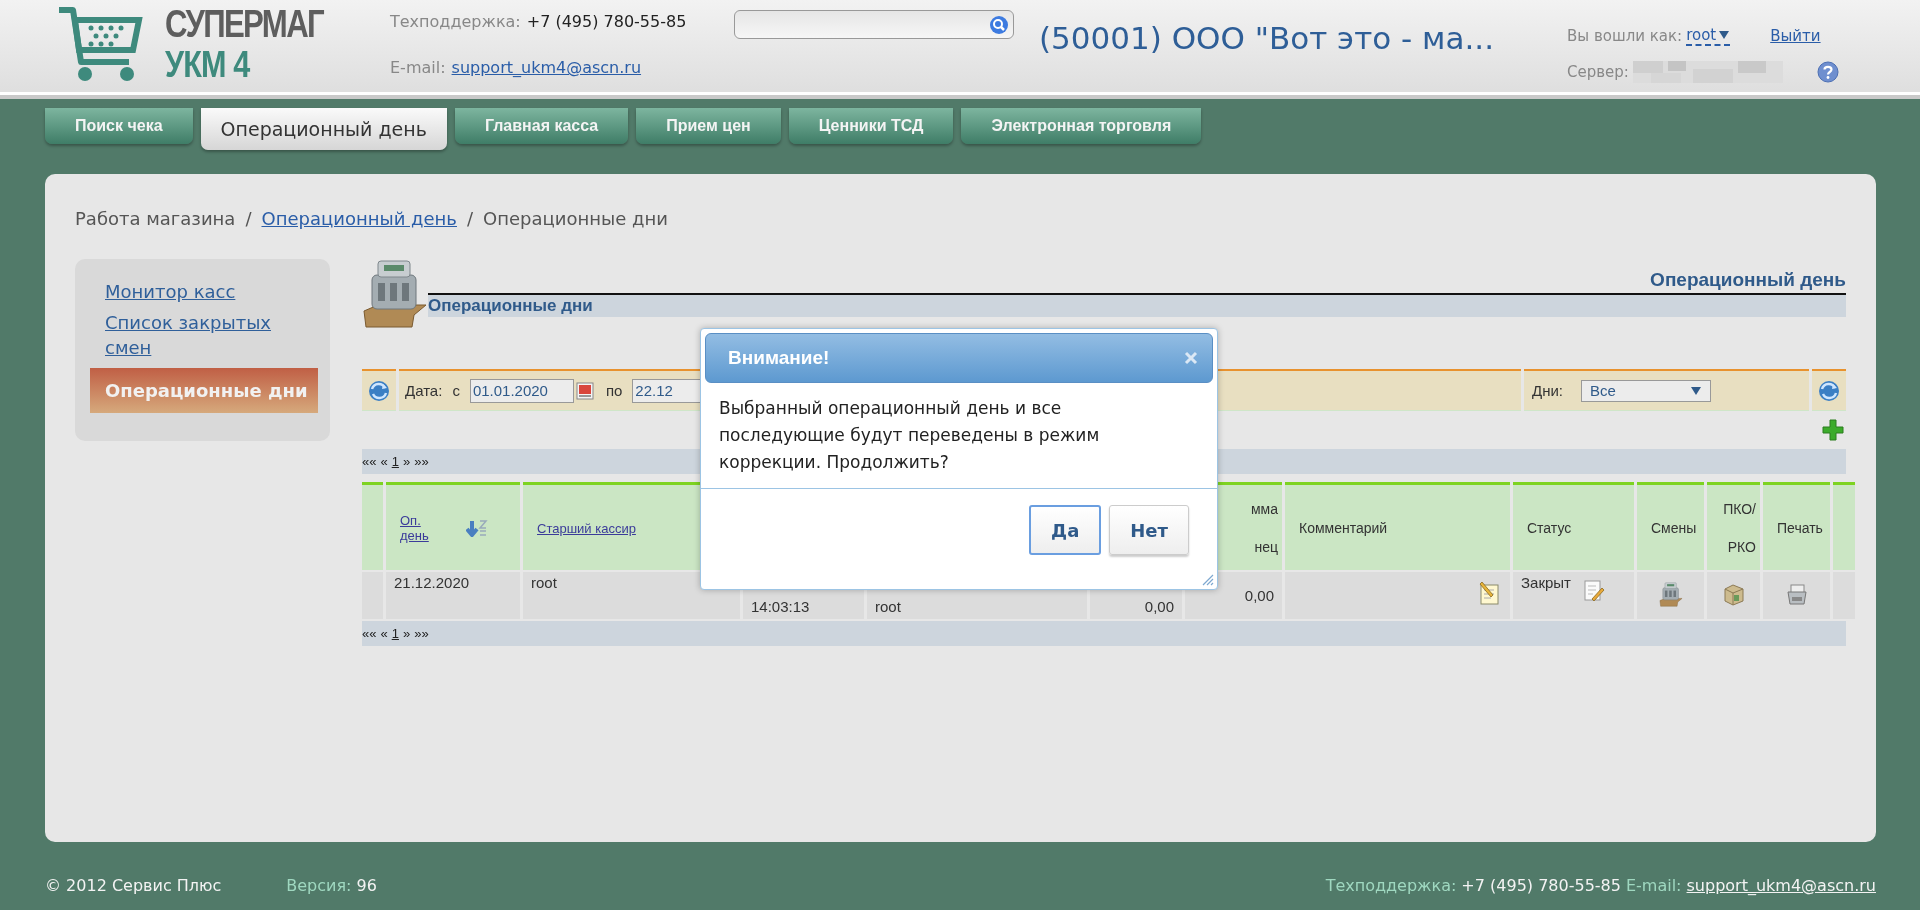 The height and width of the screenshot is (910, 1920). Describe the element at coordinates (323, 129) in the screenshot. I see `nav-tab: Операционный день` at that location.